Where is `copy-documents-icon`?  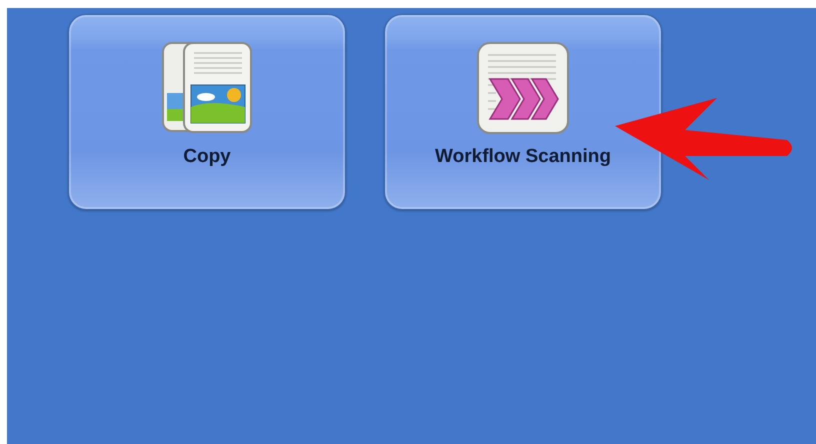 copy-documents-icon is located at coordinates (207, 88).